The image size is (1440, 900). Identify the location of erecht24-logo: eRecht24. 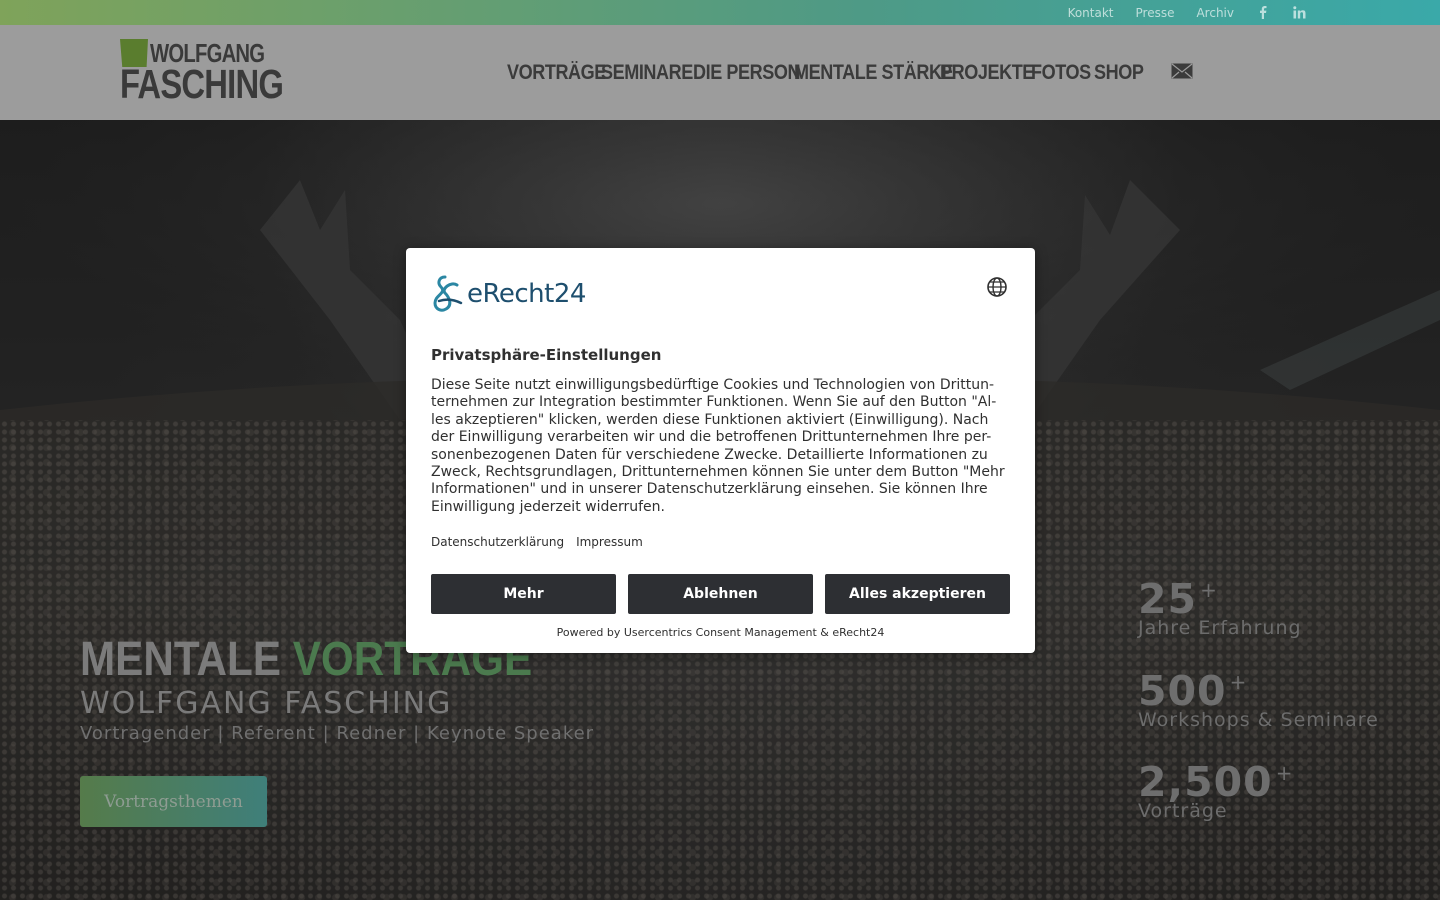
(508, 294).